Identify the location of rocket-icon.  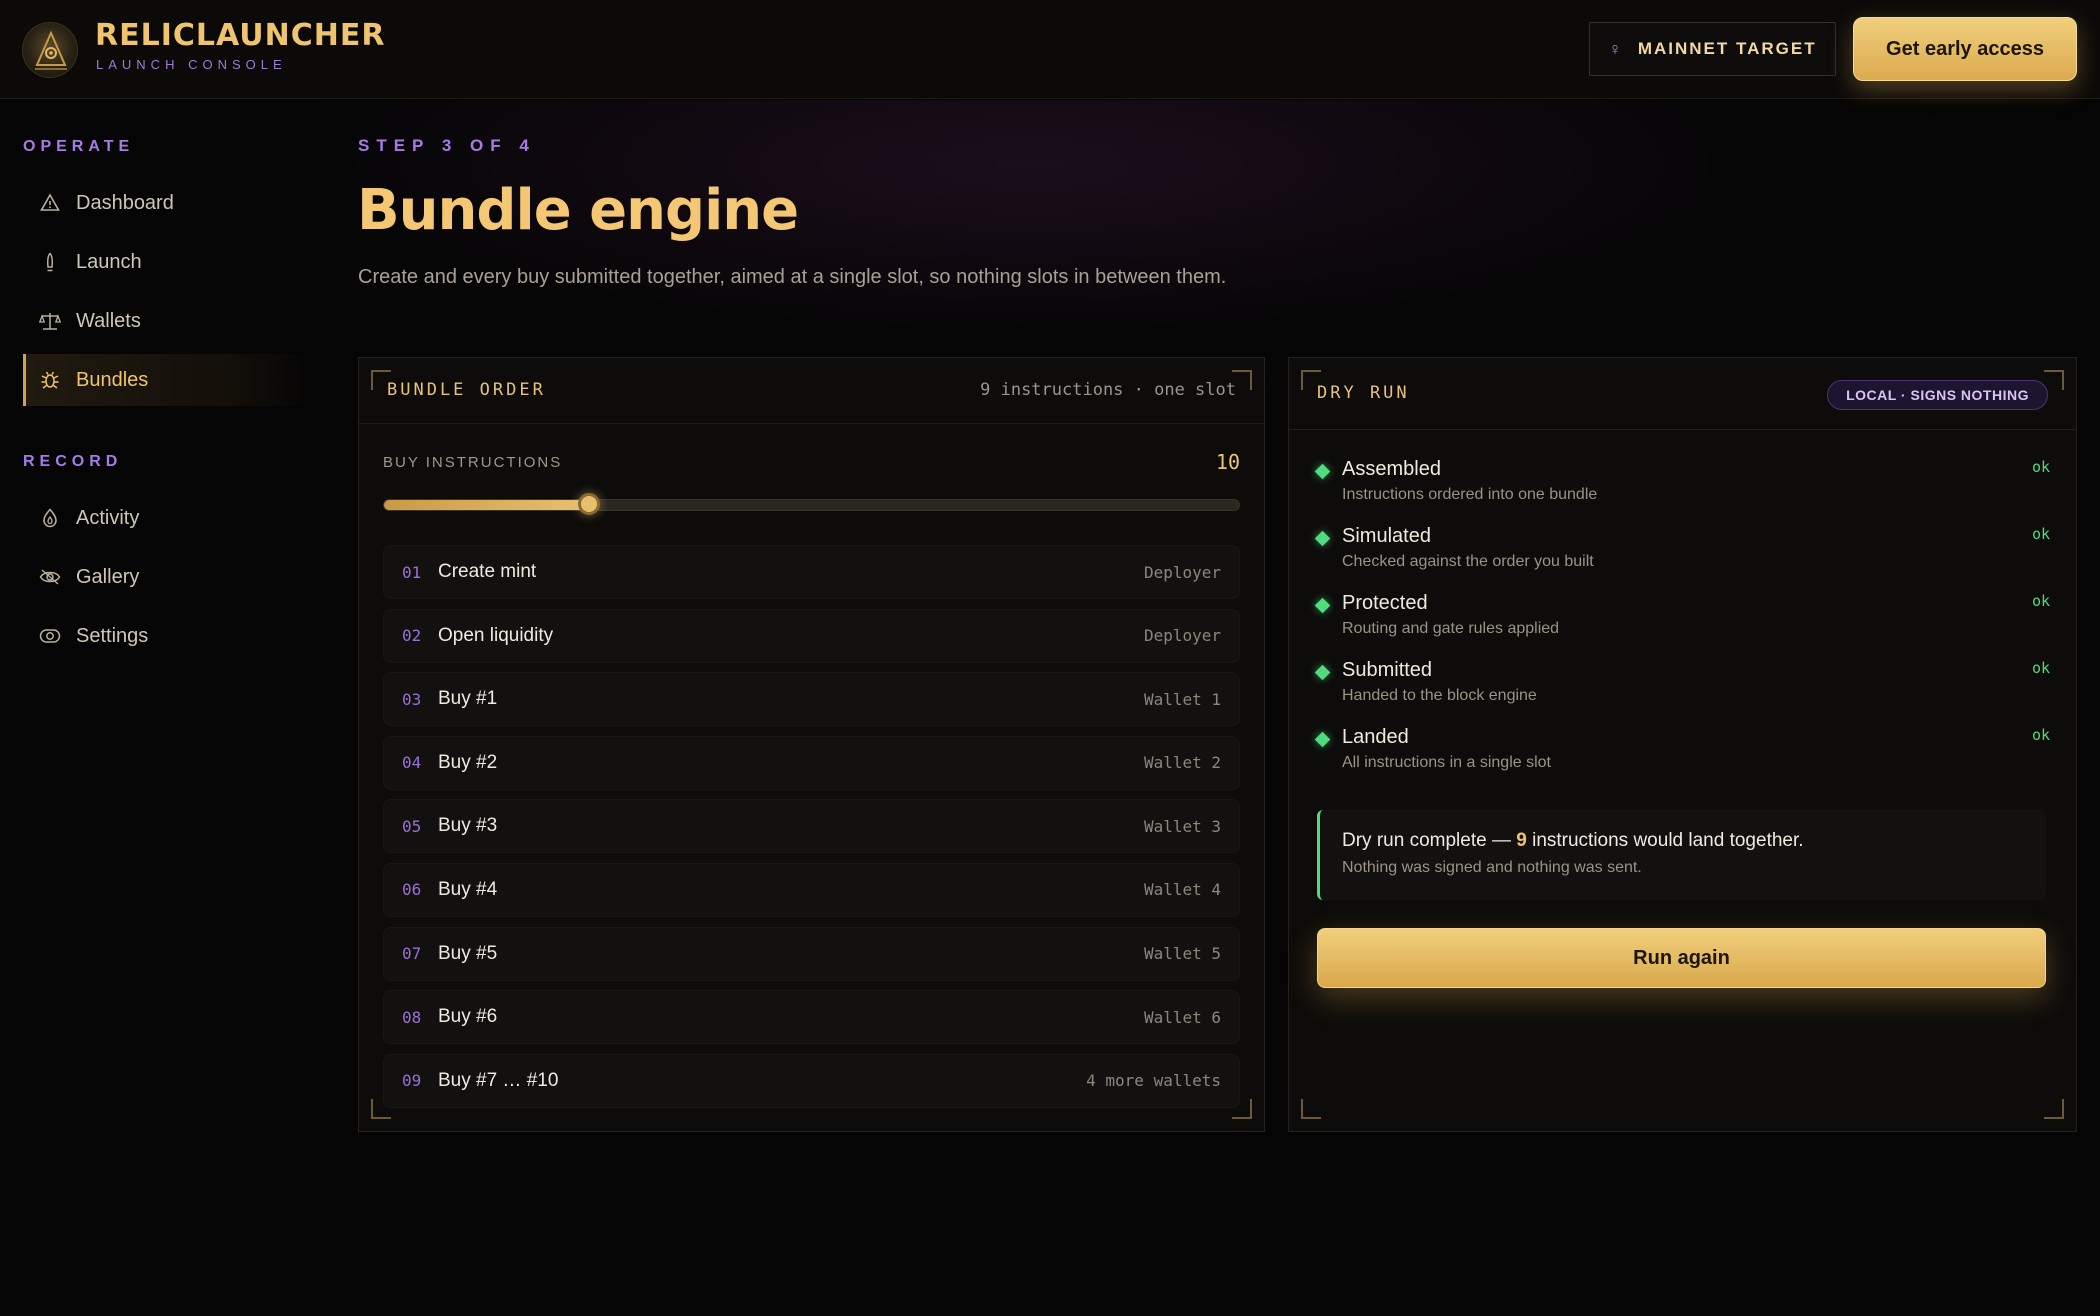
(50, 262).